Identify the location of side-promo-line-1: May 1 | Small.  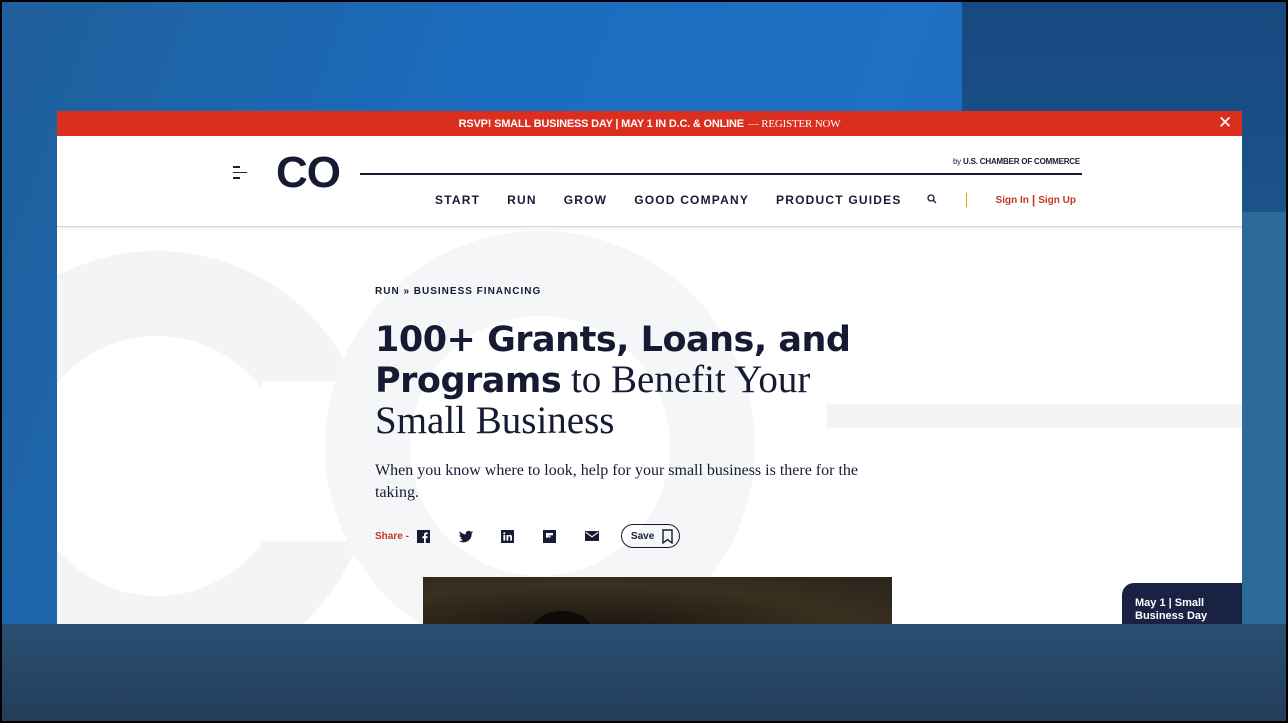
(1170, 603).